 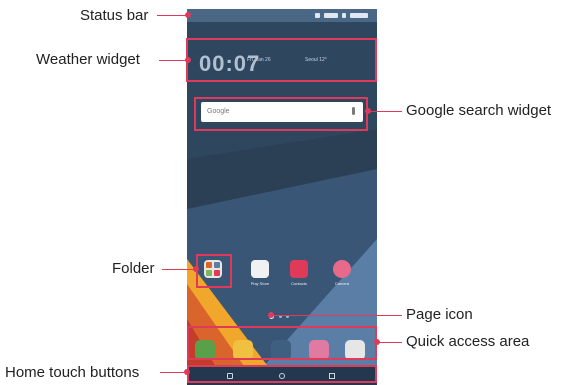 I want to click on contacts-app: Contacts, so click(x=299, y=273).